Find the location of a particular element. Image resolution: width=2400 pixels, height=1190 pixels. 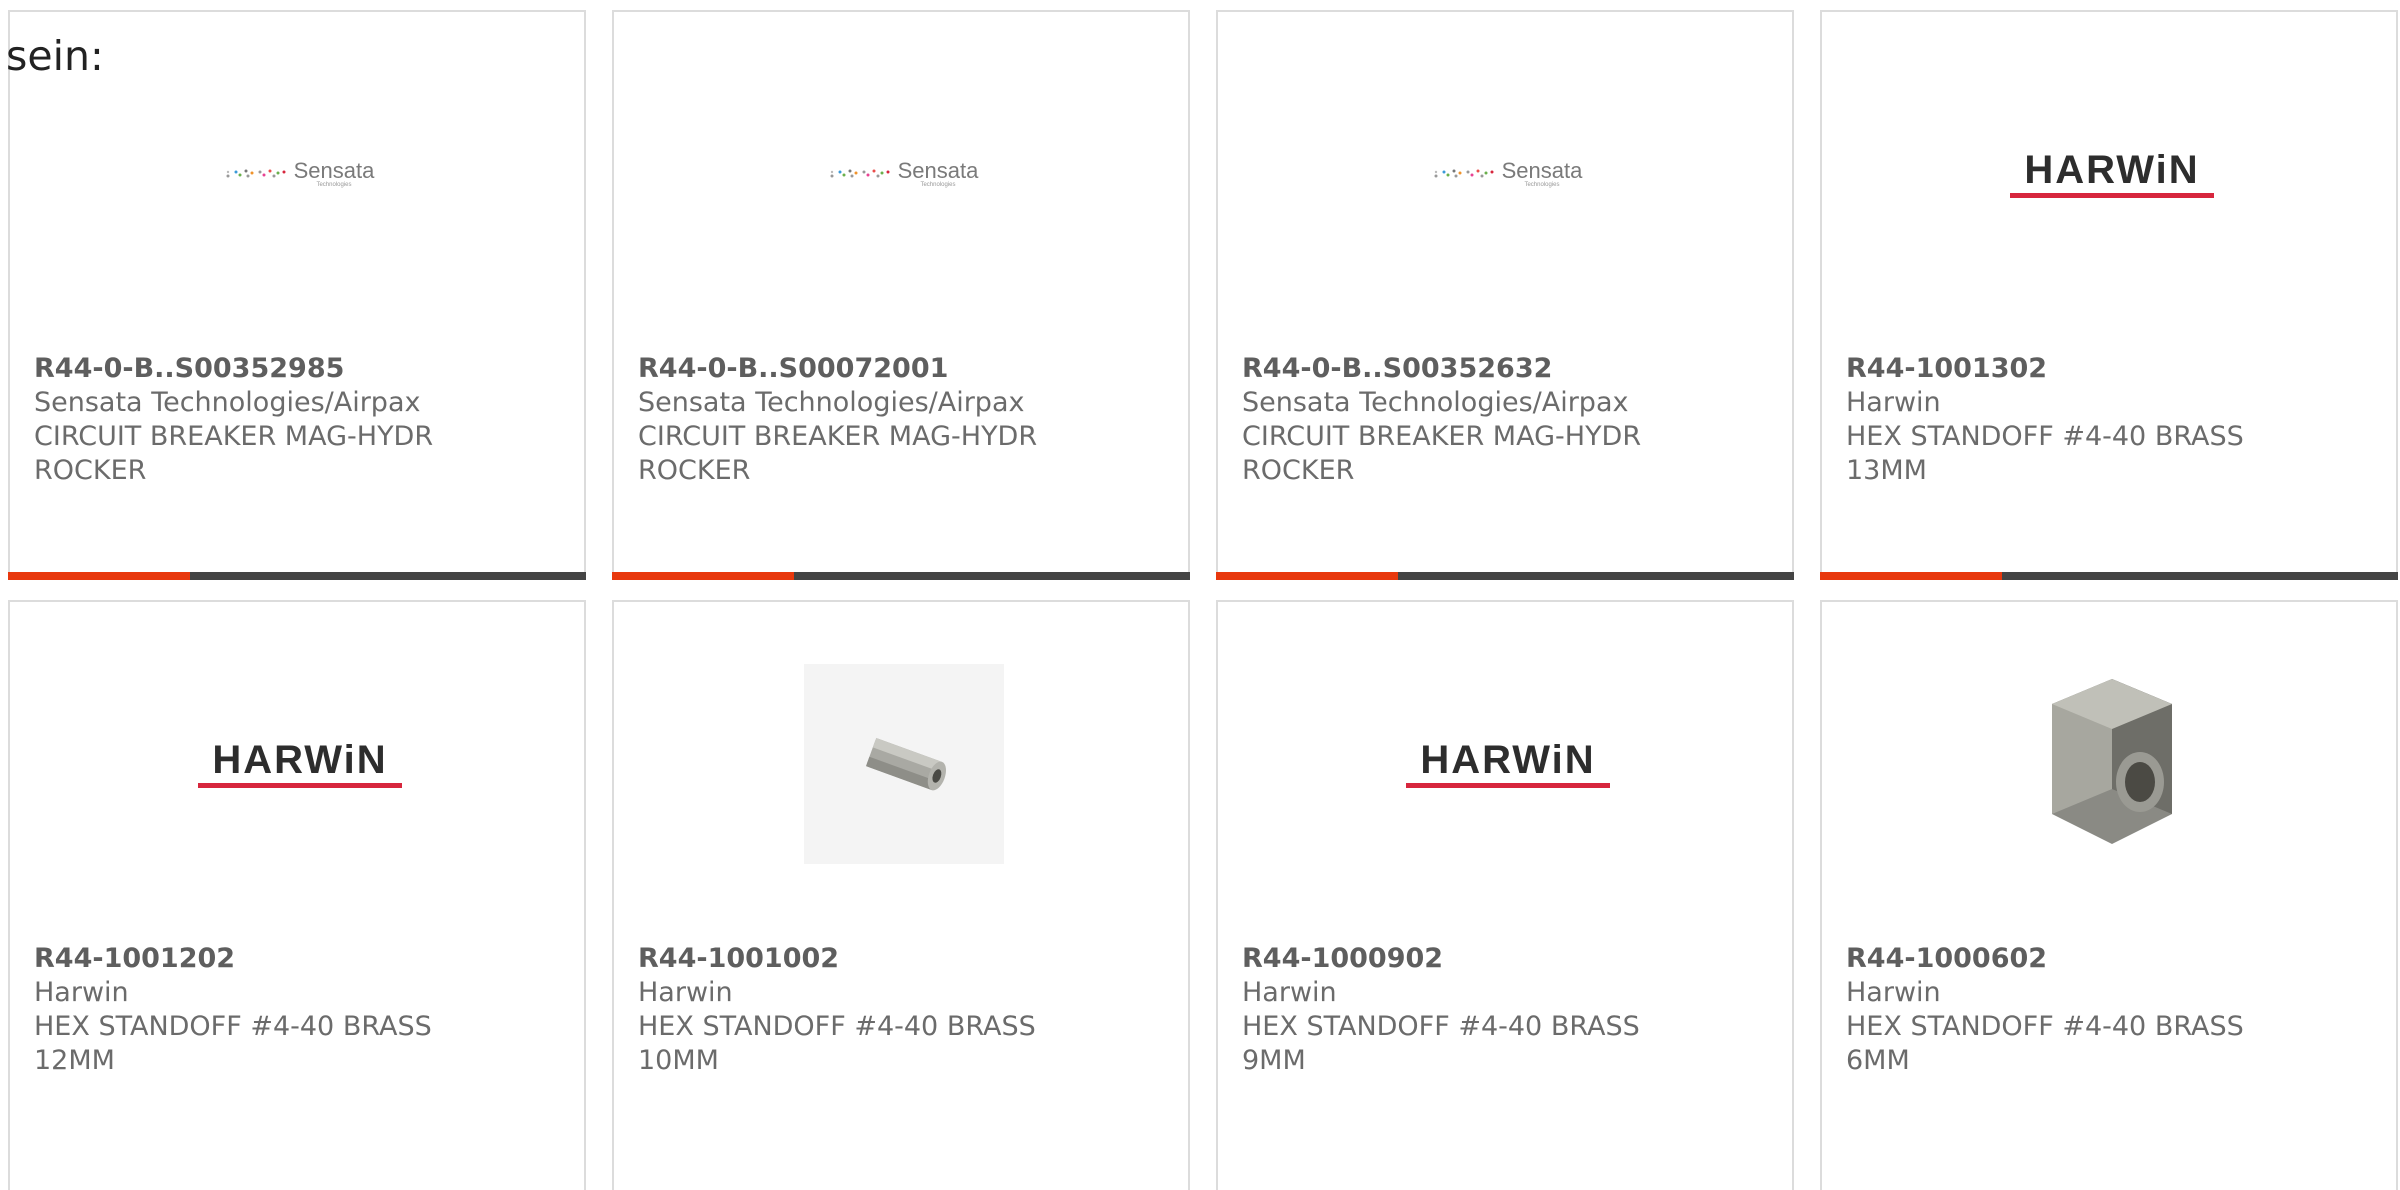

description-line2: 13MM is located at coordinates (1886, 470).